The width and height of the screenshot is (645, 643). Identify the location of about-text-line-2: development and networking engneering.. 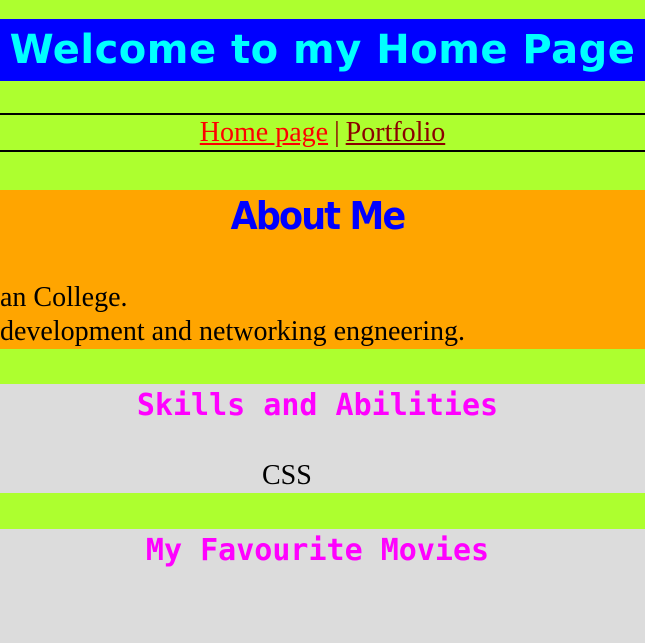
(232, 331).